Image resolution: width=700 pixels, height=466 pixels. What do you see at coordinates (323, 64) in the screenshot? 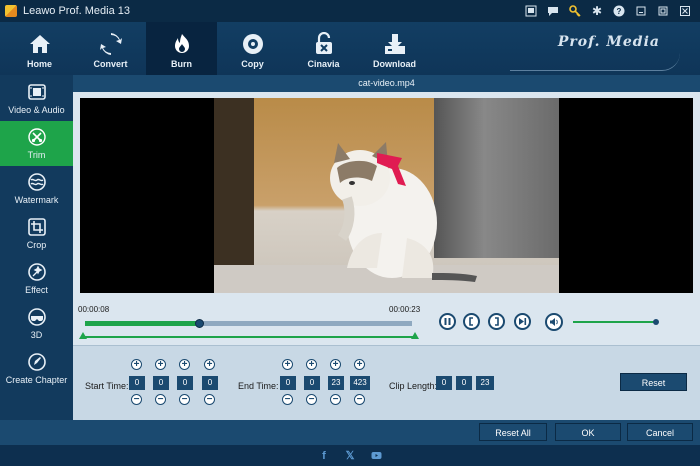
I see `toolbar-cinavia-label: Cinavia` at bounding box center [323, 64].